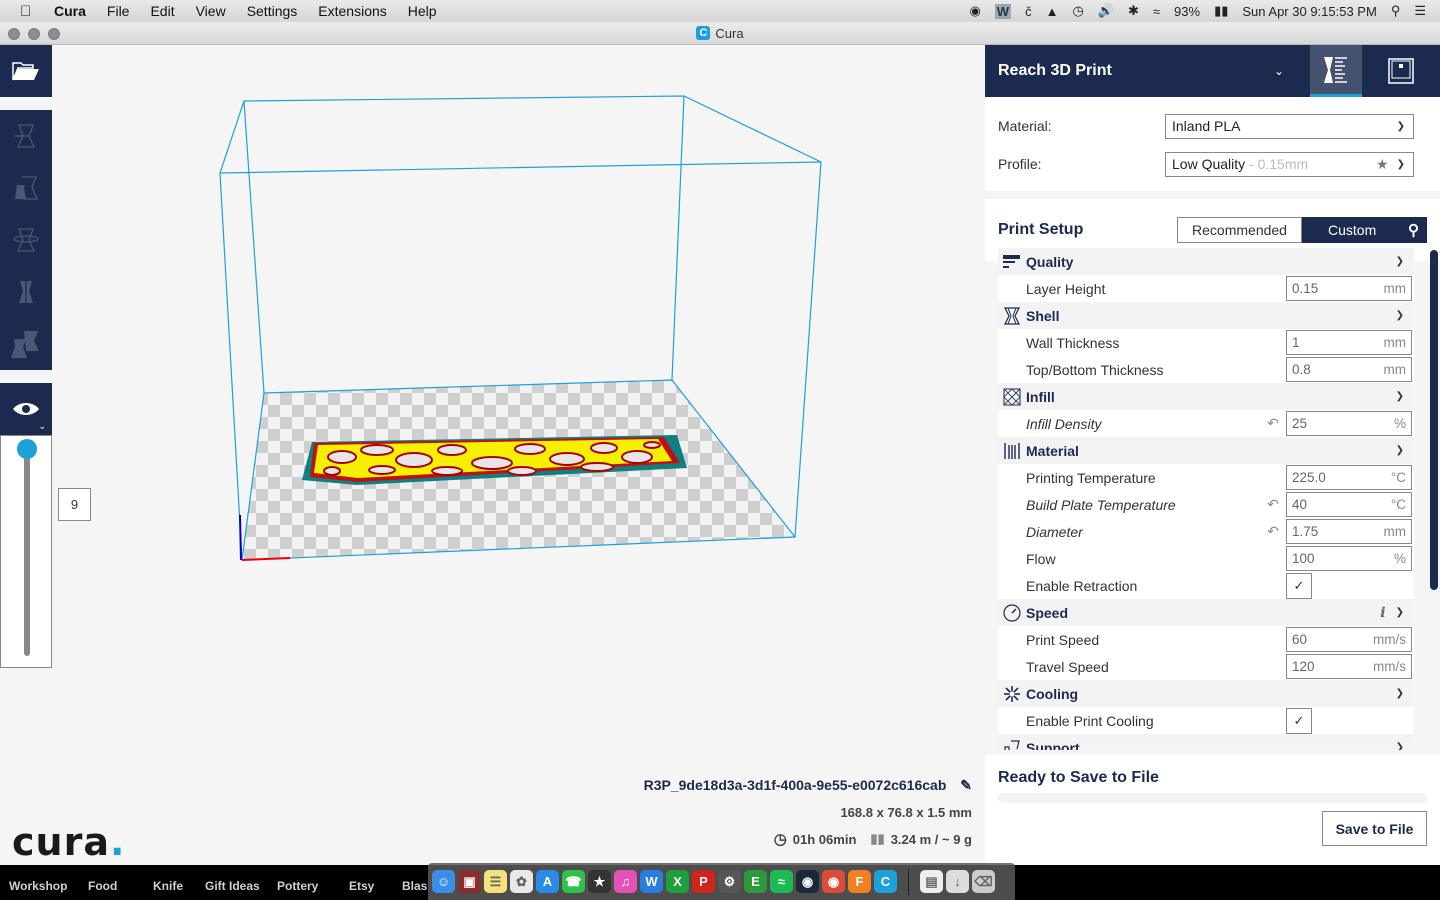  What do you see at coordinates (14, 34) in the screenshot?
I see `close-window-button` at bounding box center [14, 34].